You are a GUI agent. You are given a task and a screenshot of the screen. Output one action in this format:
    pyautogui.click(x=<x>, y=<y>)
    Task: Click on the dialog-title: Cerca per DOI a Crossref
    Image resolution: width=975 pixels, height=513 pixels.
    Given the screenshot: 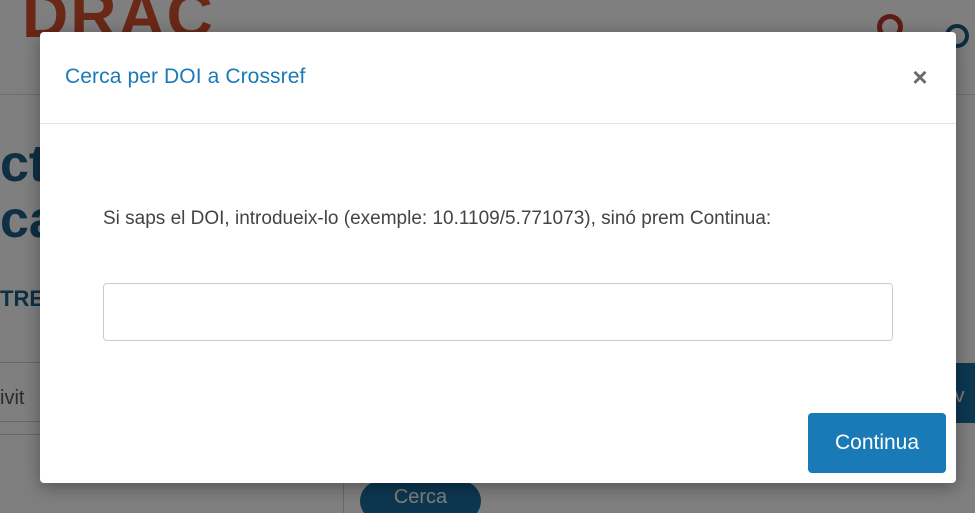 What is the action you would take?
    pyautogui.click(x=185, y=76)
    